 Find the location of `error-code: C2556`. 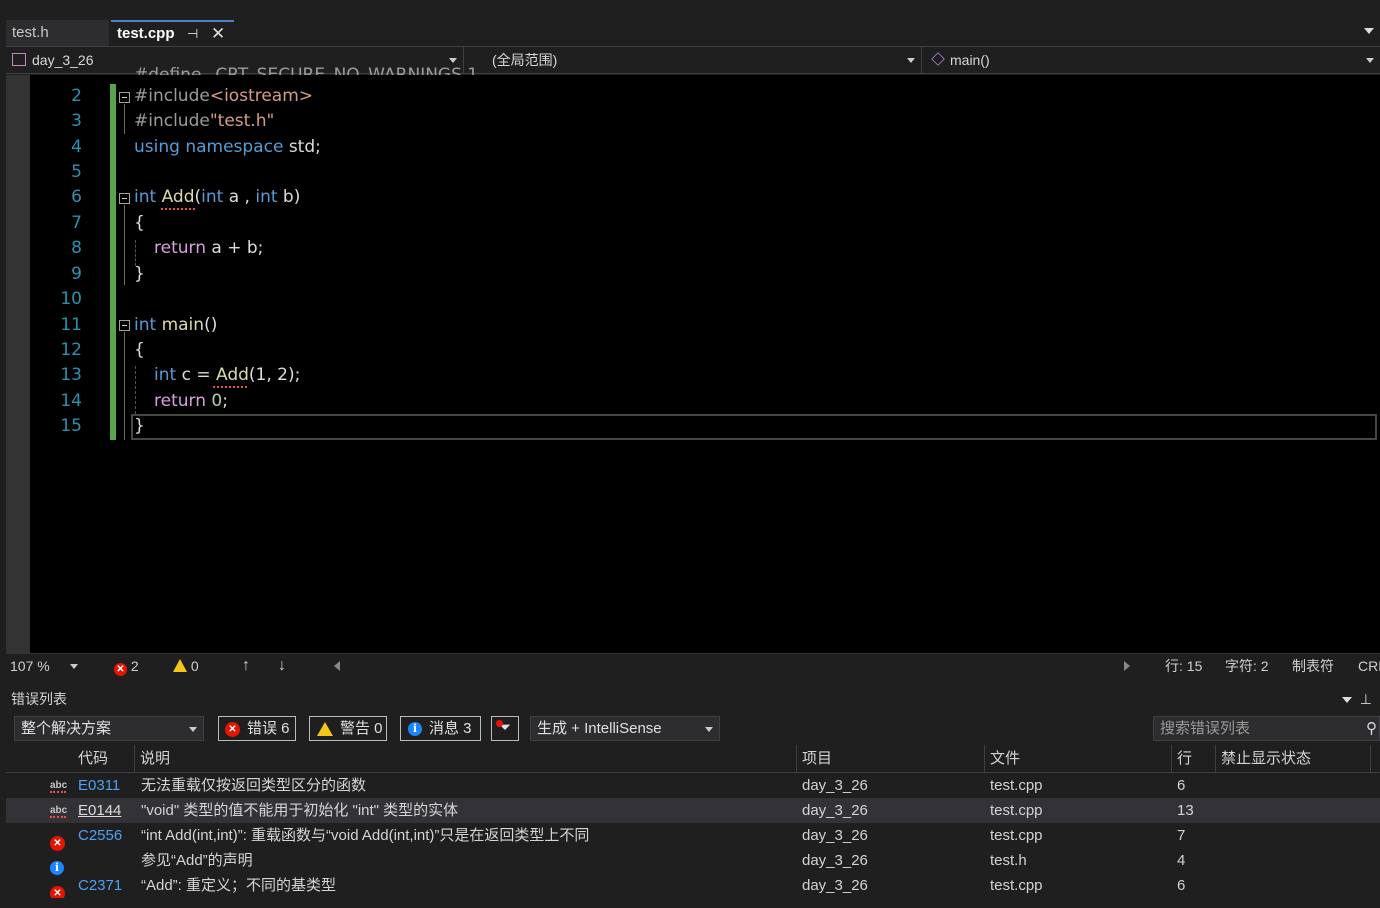

error-code: C2556 is located at coordinates (100, 835).